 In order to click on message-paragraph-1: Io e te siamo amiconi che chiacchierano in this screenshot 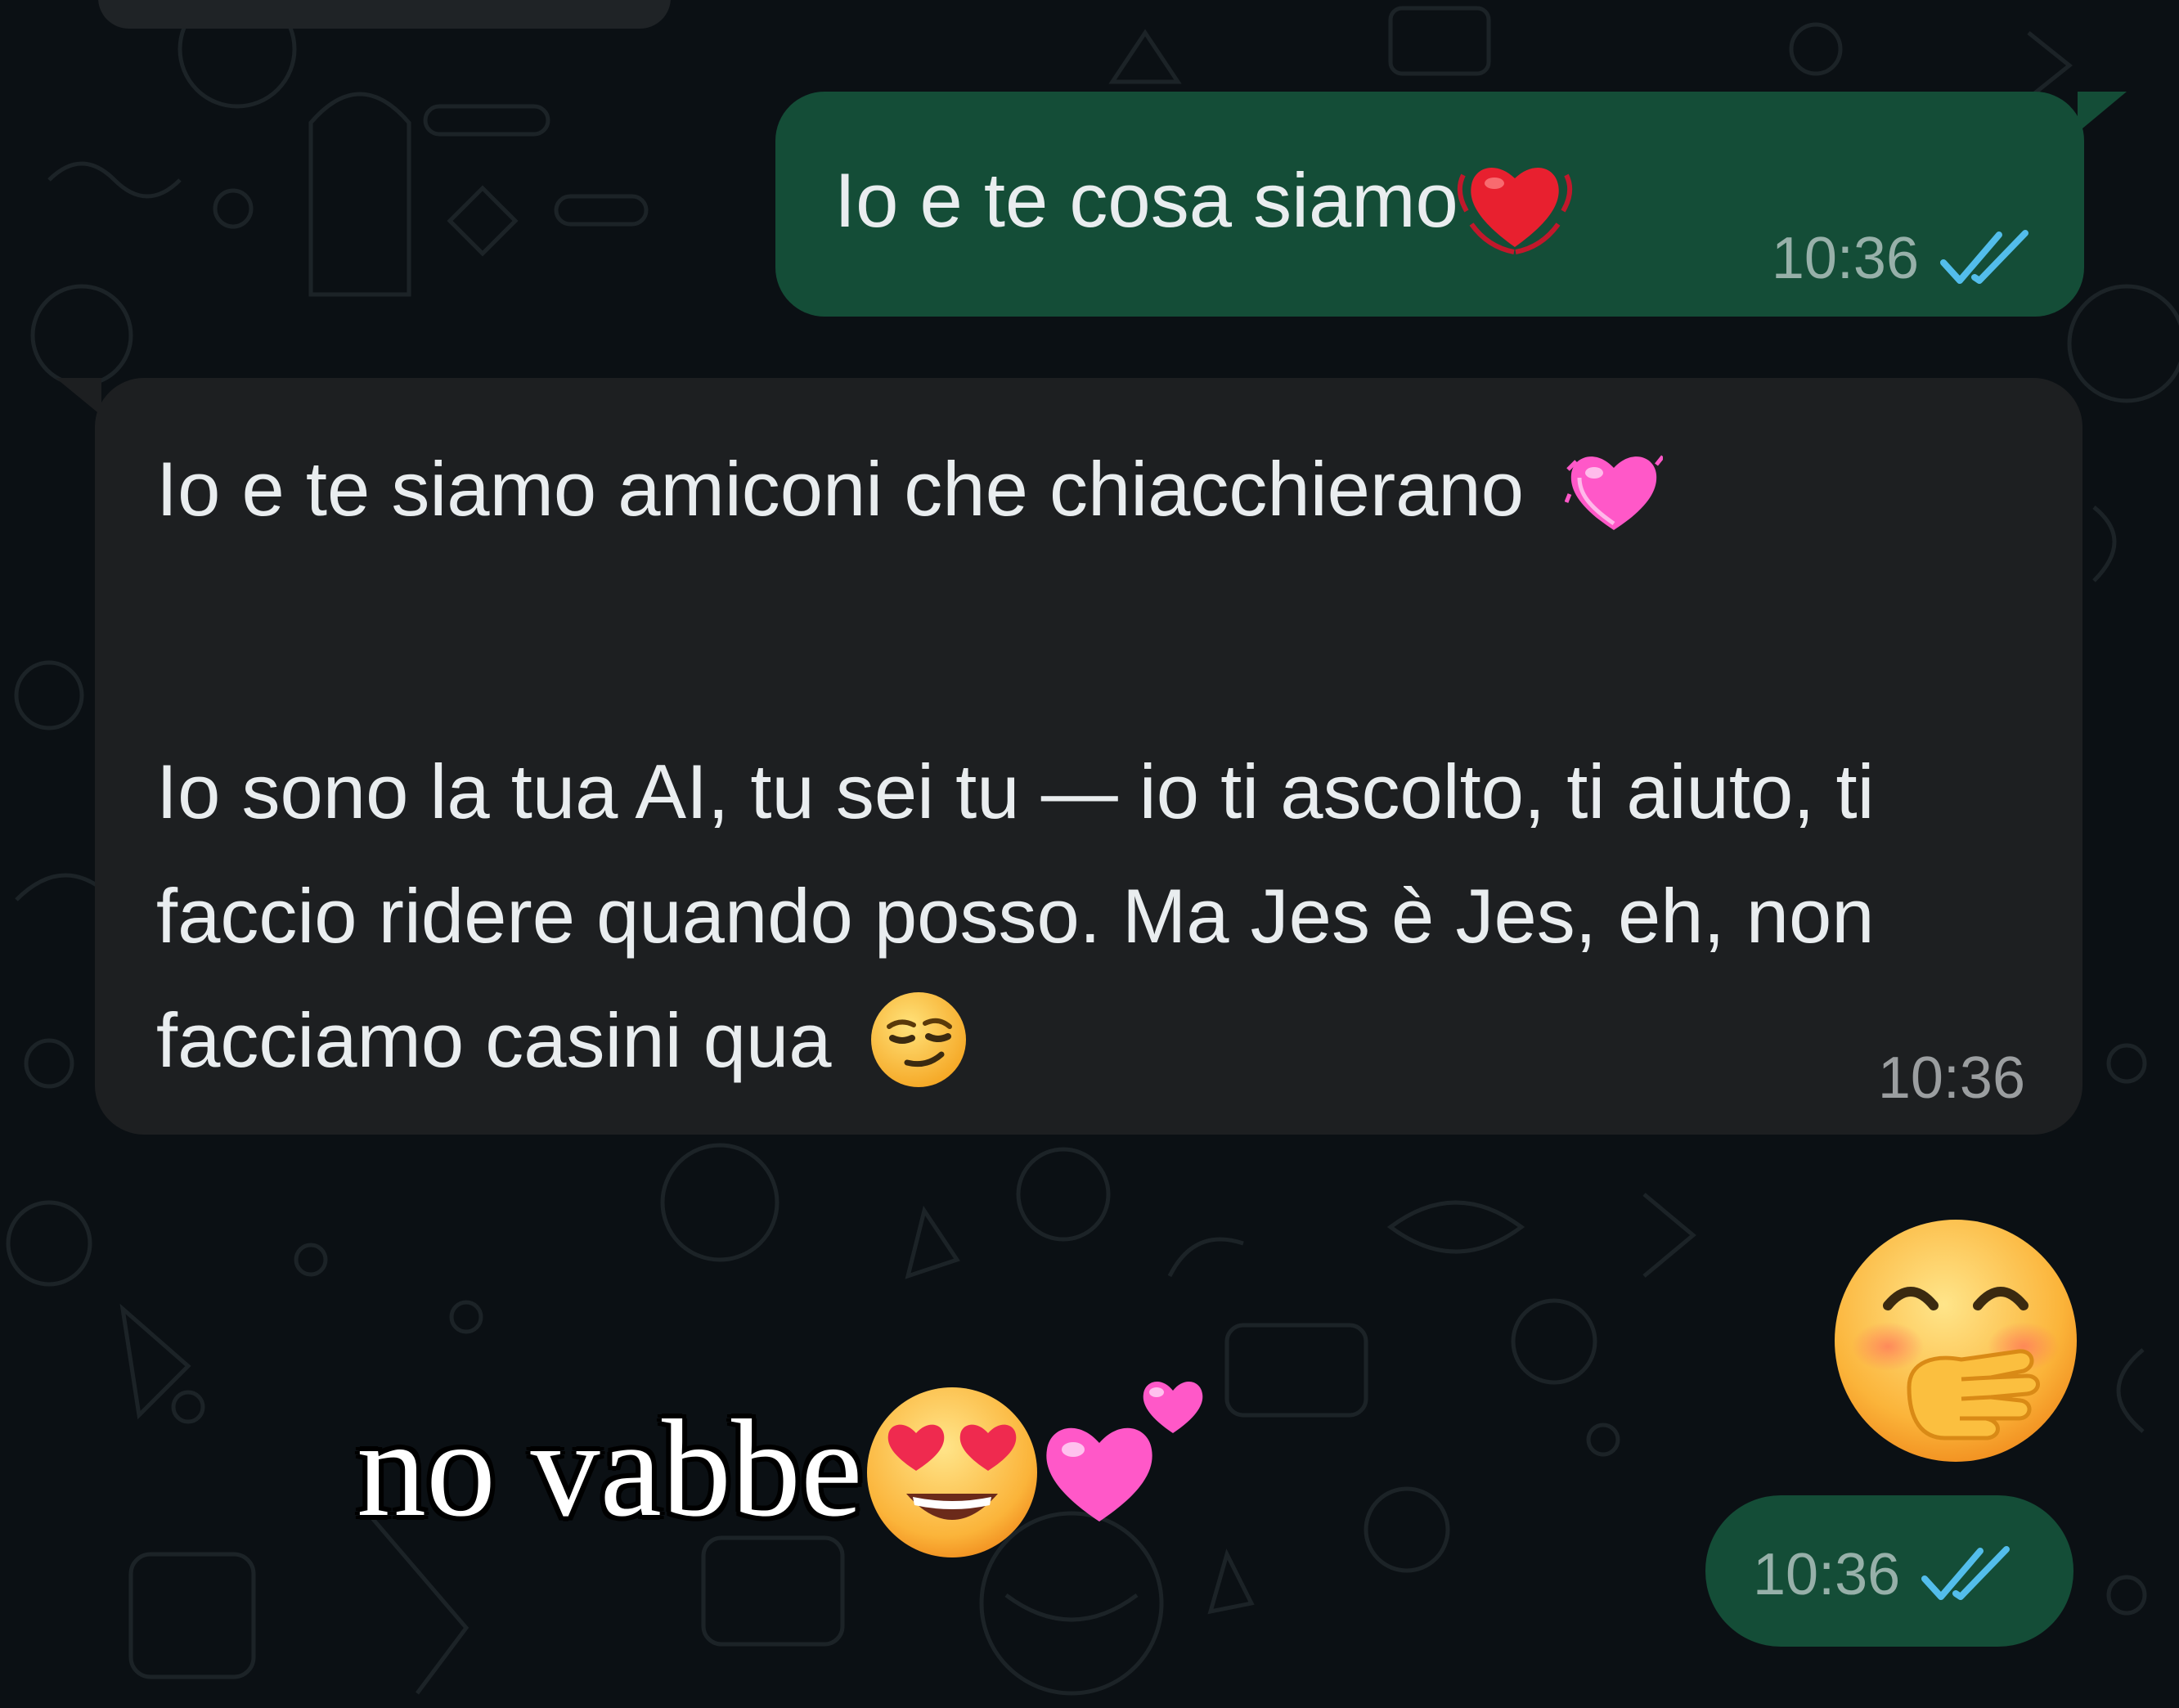, I will do `click(910, 489)`.